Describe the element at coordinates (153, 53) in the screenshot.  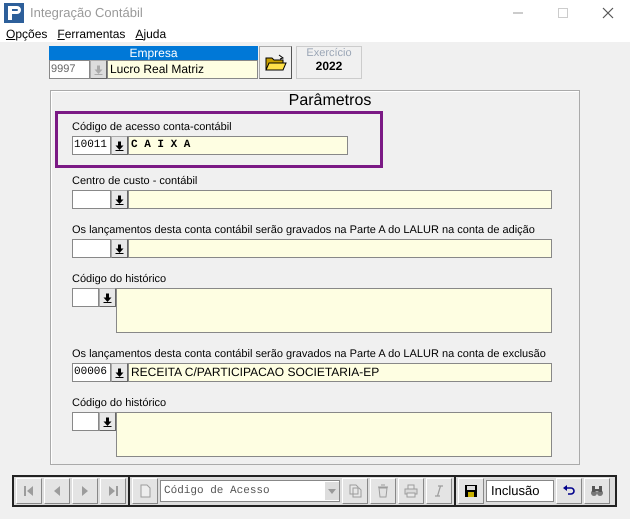
I see `company-header: Empresa` at that location.